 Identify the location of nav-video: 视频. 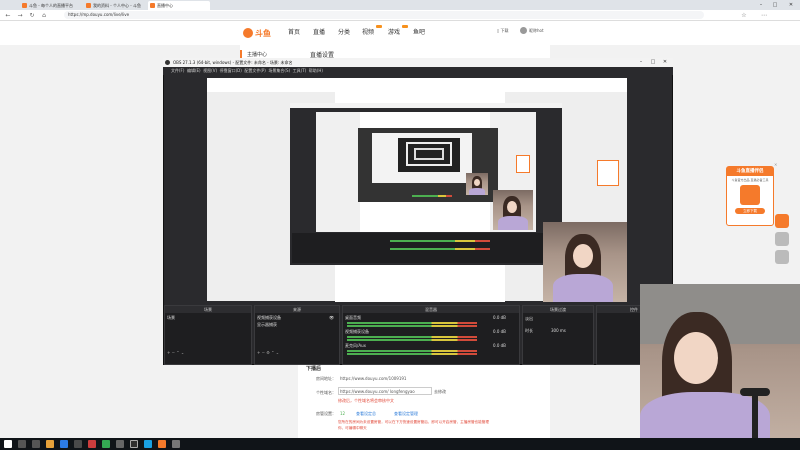
(368, 31).